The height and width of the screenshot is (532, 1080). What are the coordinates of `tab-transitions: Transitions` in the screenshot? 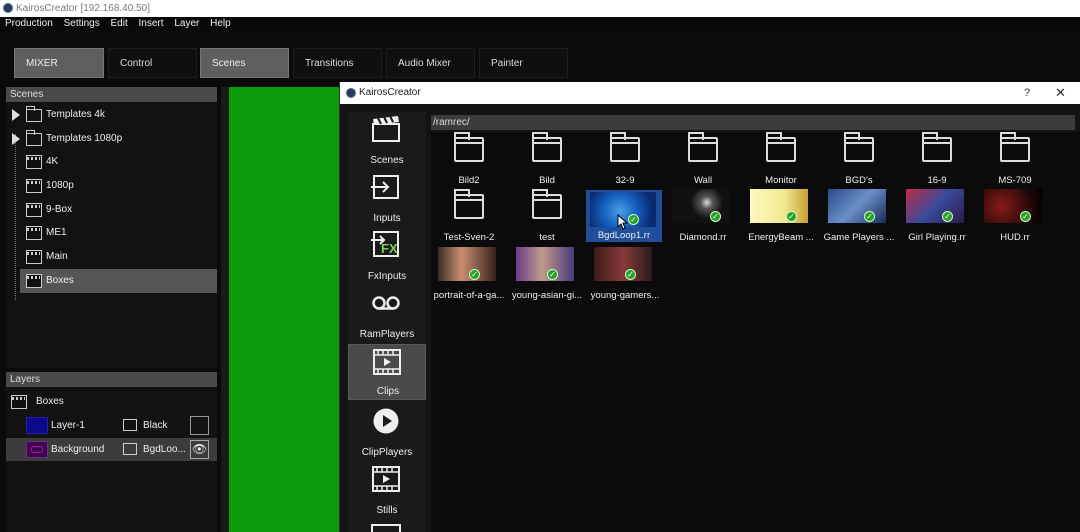 It's located at (337, 63).